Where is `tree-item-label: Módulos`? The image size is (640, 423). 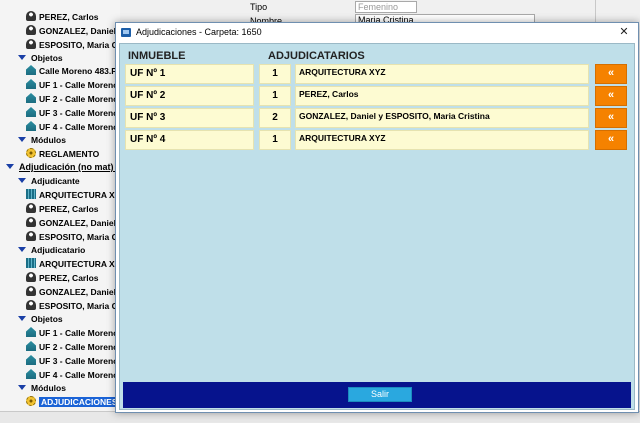 tree-item-label: Módulos is located at coordinates (48, 140).